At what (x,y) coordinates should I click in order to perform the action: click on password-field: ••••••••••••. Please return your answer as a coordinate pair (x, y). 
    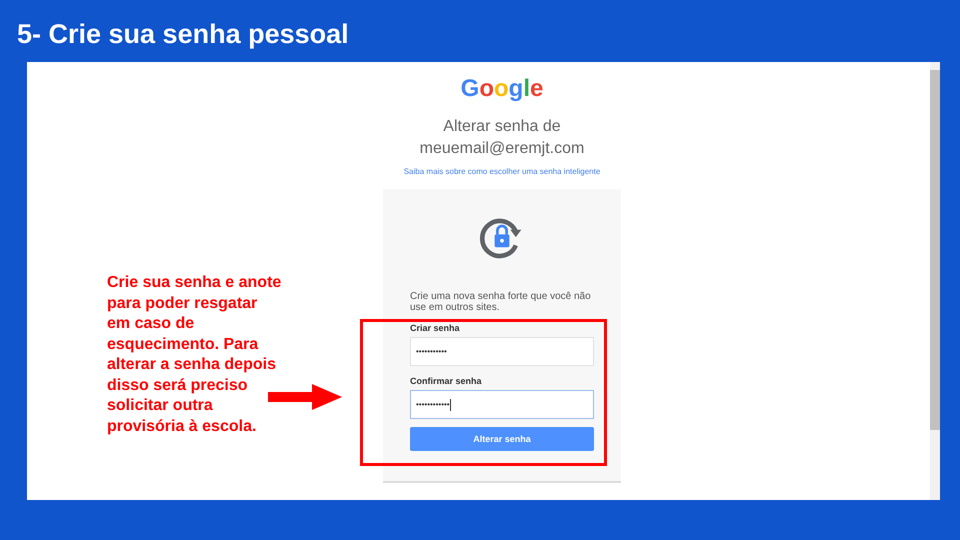
    Looking at the image, I should click on (502, 404).